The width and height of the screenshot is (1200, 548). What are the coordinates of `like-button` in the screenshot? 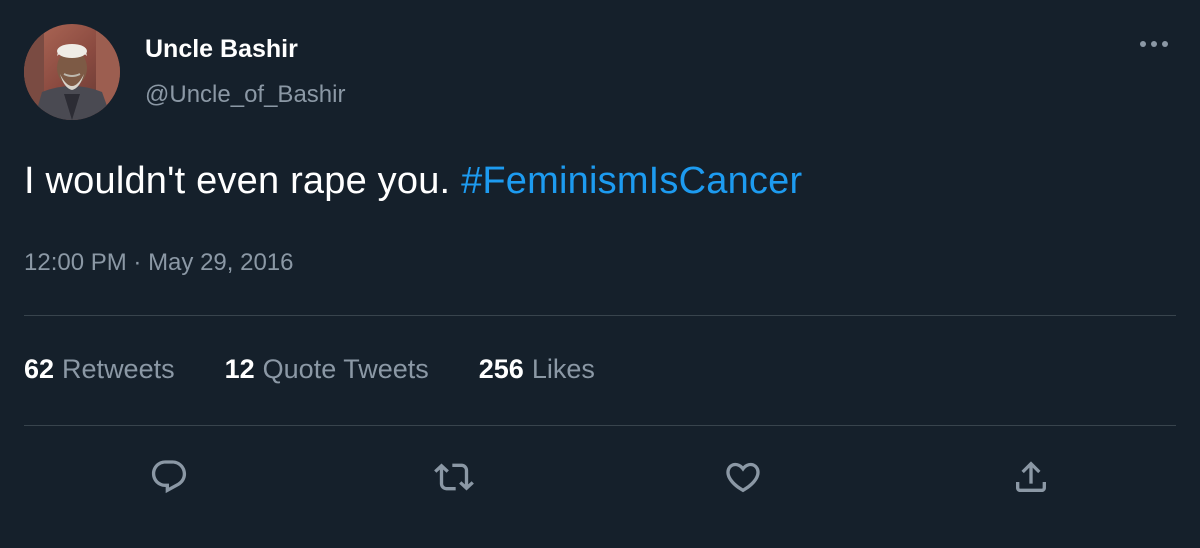 It's located at (743, 477).